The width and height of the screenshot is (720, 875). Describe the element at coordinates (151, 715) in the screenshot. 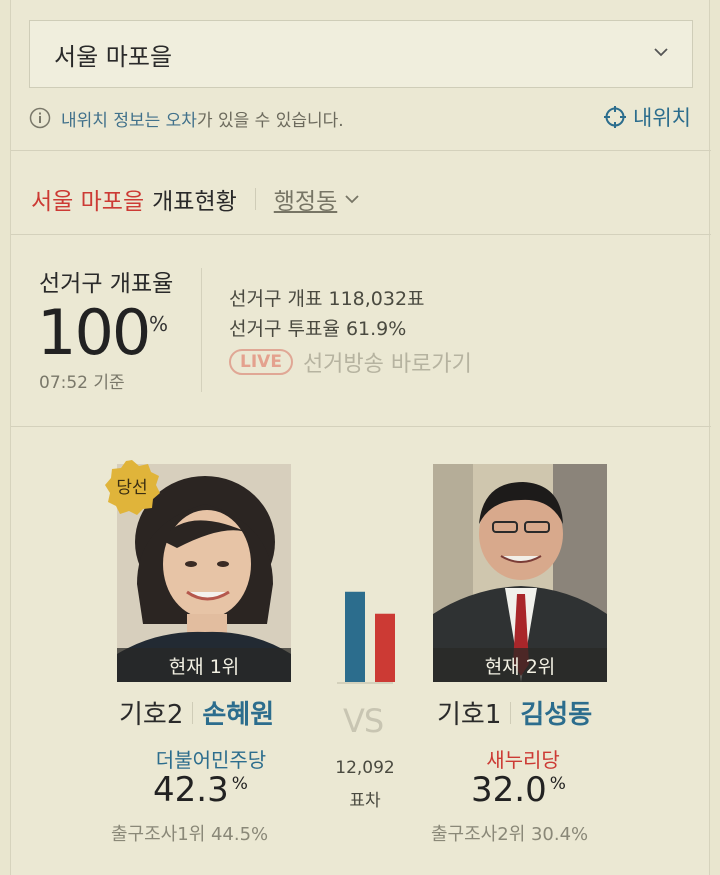

I see `candidate-number-1: 기호2` at that location.